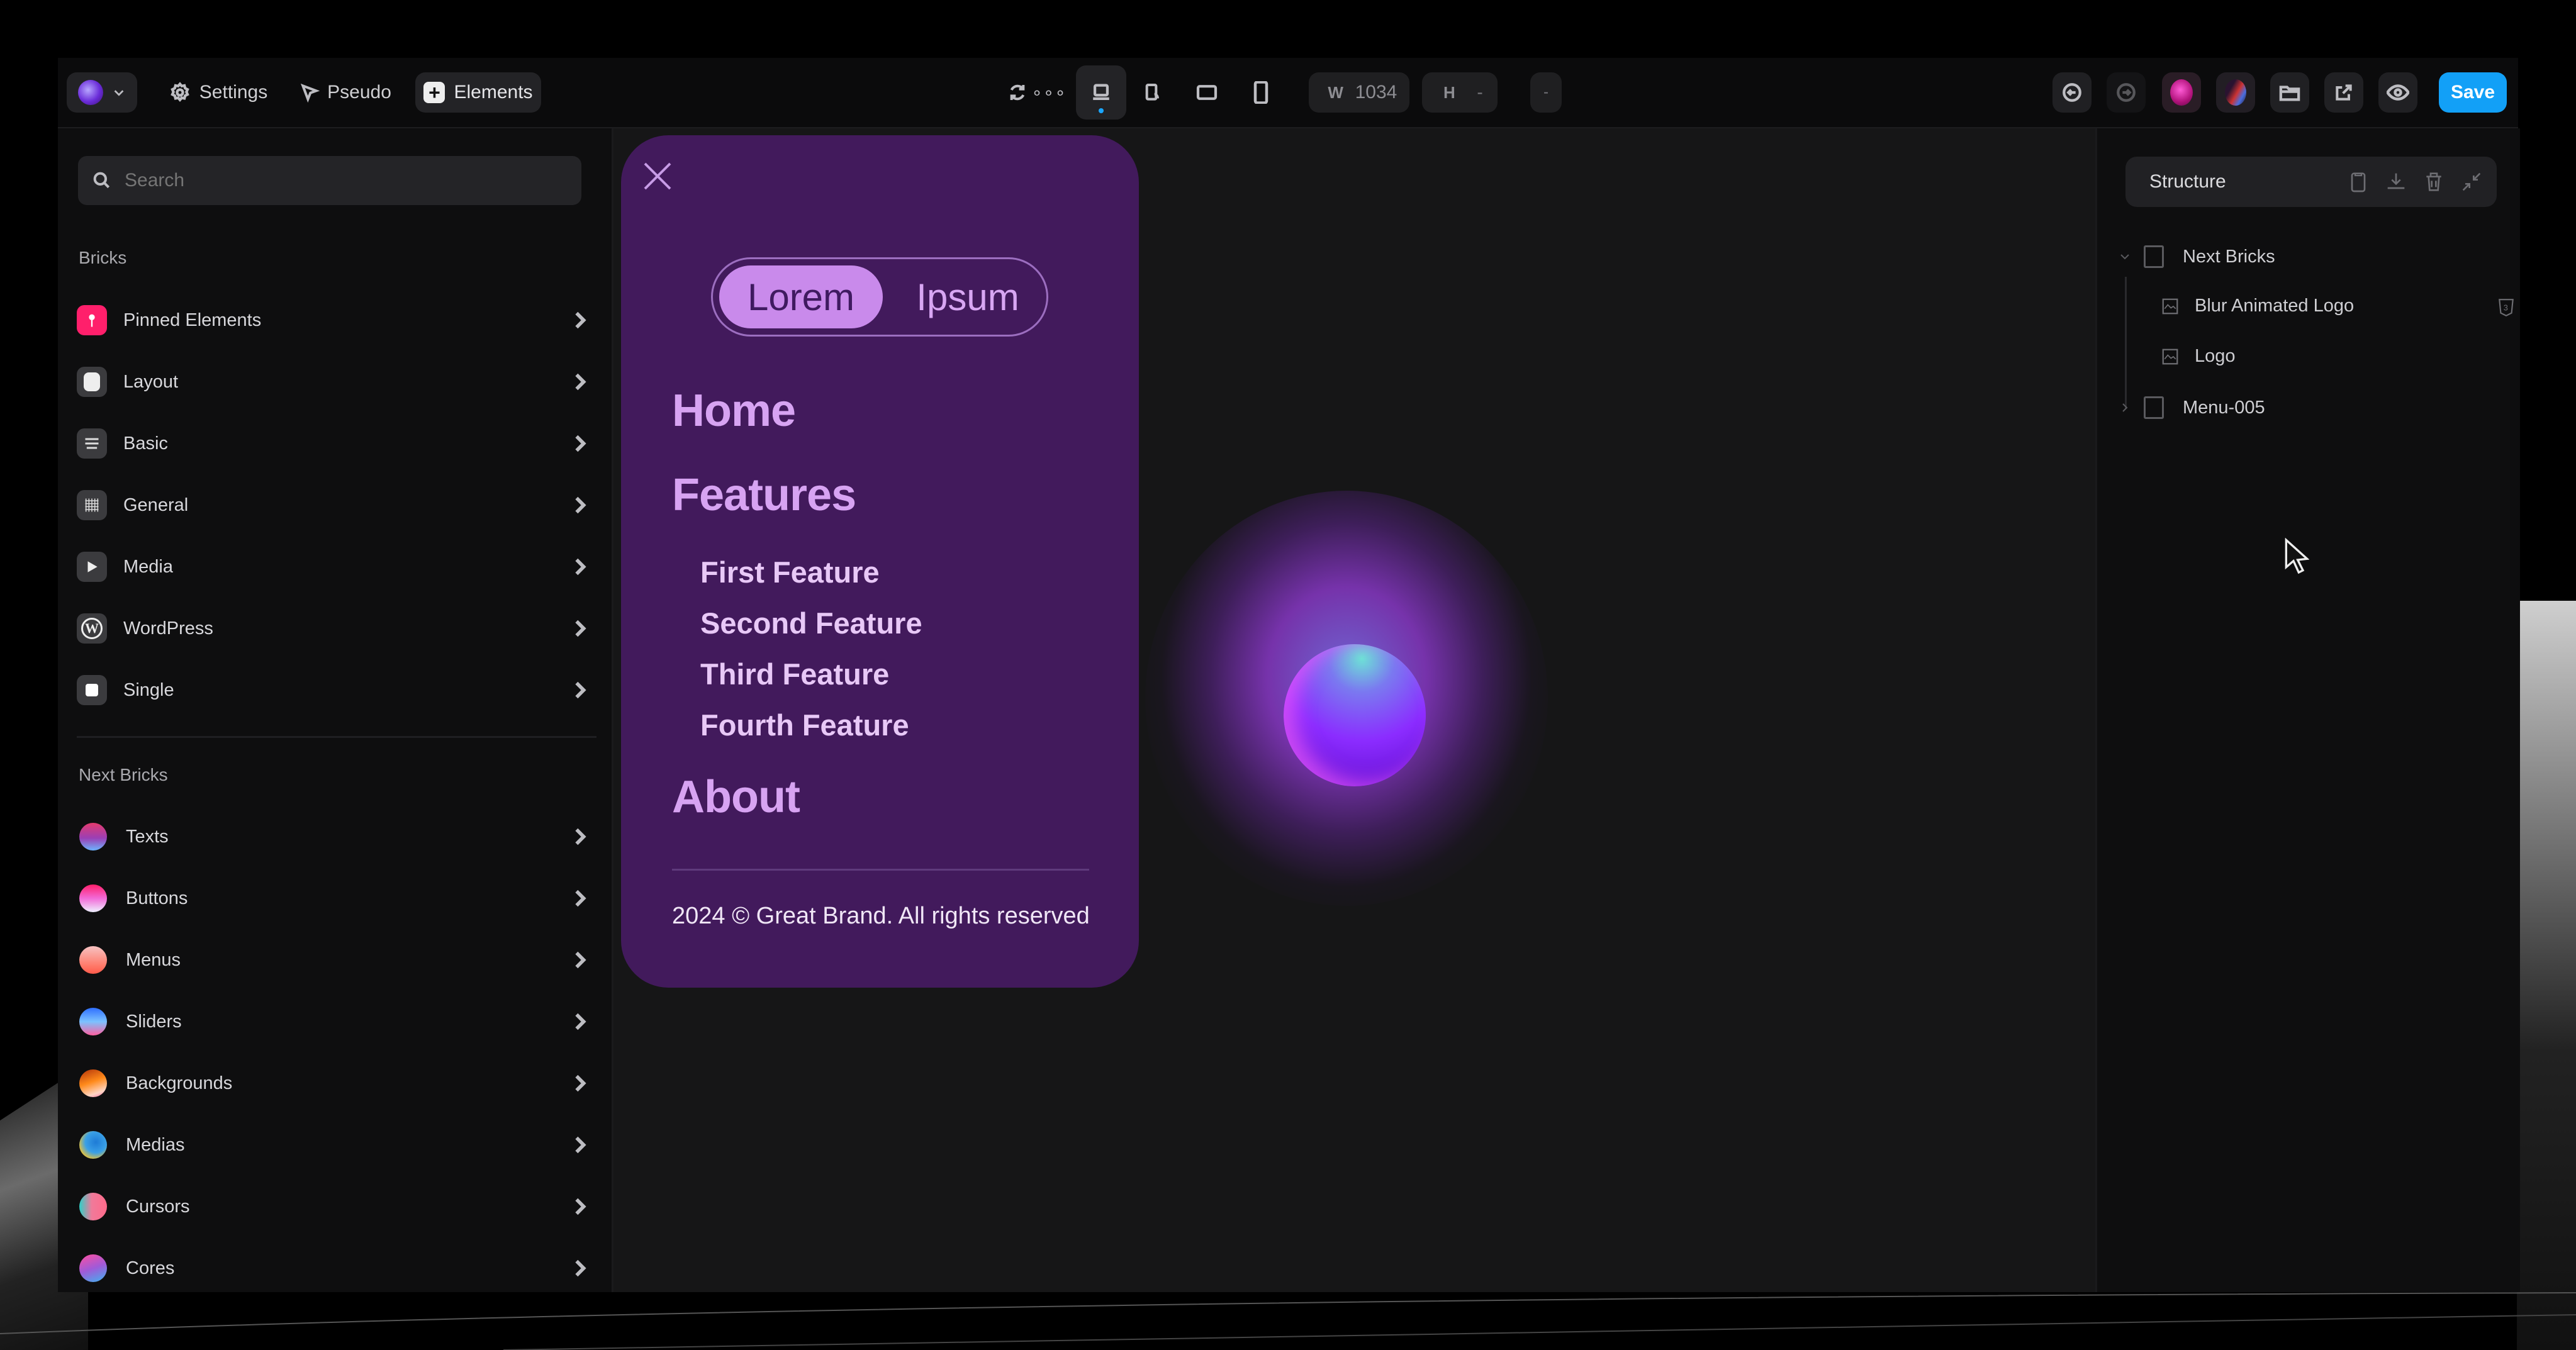  I want to click on nav-sublink-first-feature: First Feature, so click(790, 572).